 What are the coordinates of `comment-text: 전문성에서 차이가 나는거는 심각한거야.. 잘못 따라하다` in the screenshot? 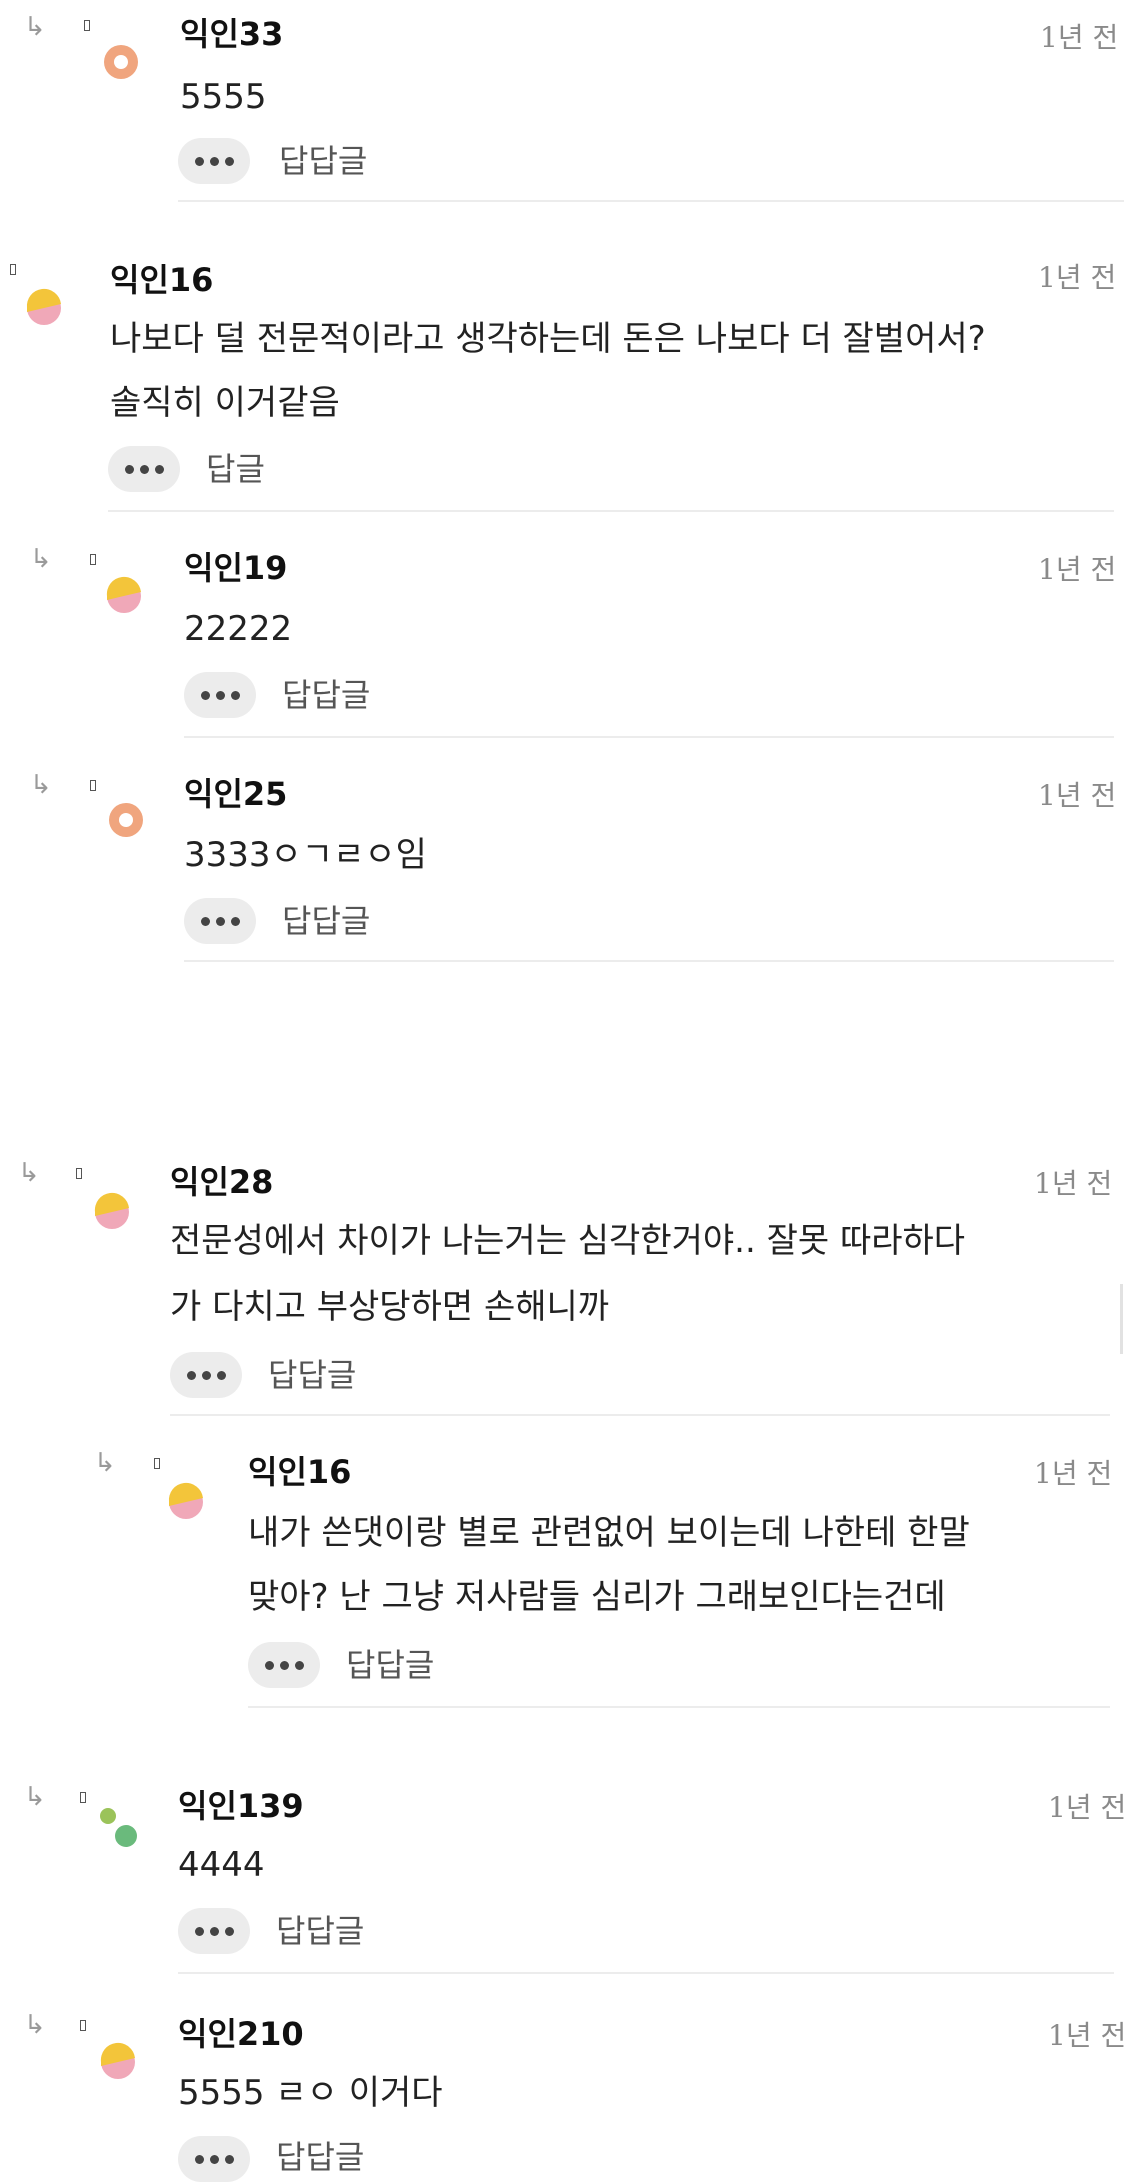 It's located at (568, 1241).